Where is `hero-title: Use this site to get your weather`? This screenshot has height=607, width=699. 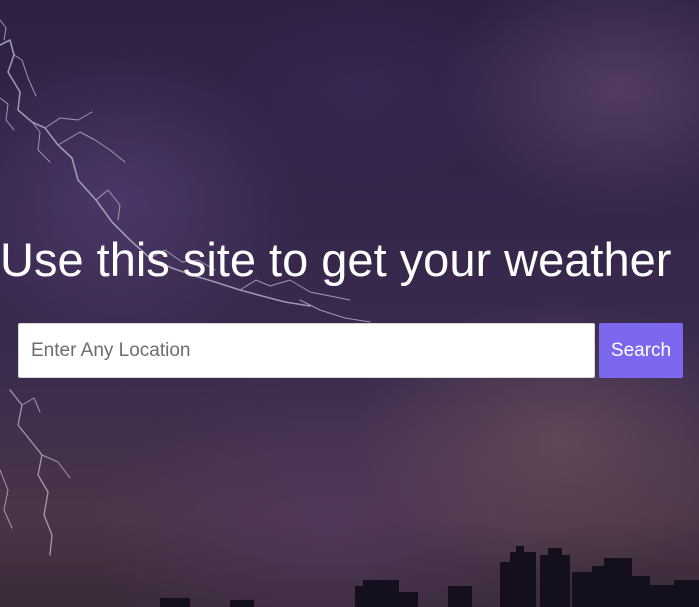
hero-title: Use this site to get your weather is located at coordinates (336, 259).